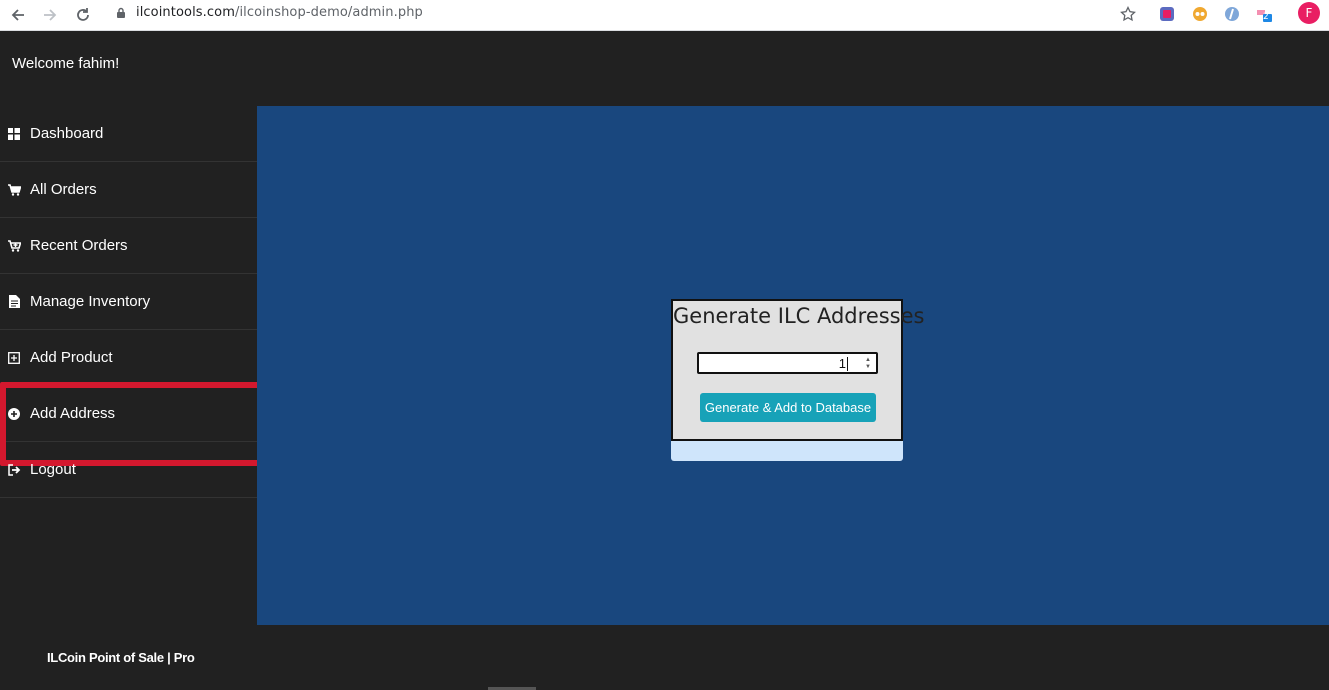 This screenshot has width=1329, height=690. Describe the element at coordinates (14, 414) in the screenshot. I see `plus-circle-icon` at that location.